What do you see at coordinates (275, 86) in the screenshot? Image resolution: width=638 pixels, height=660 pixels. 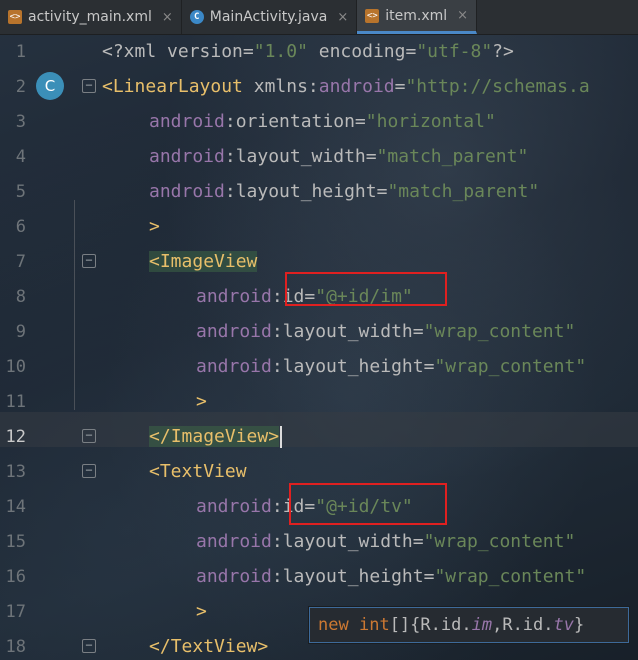 I see `attr-name: xmlns` at bounding box center [275, 86].